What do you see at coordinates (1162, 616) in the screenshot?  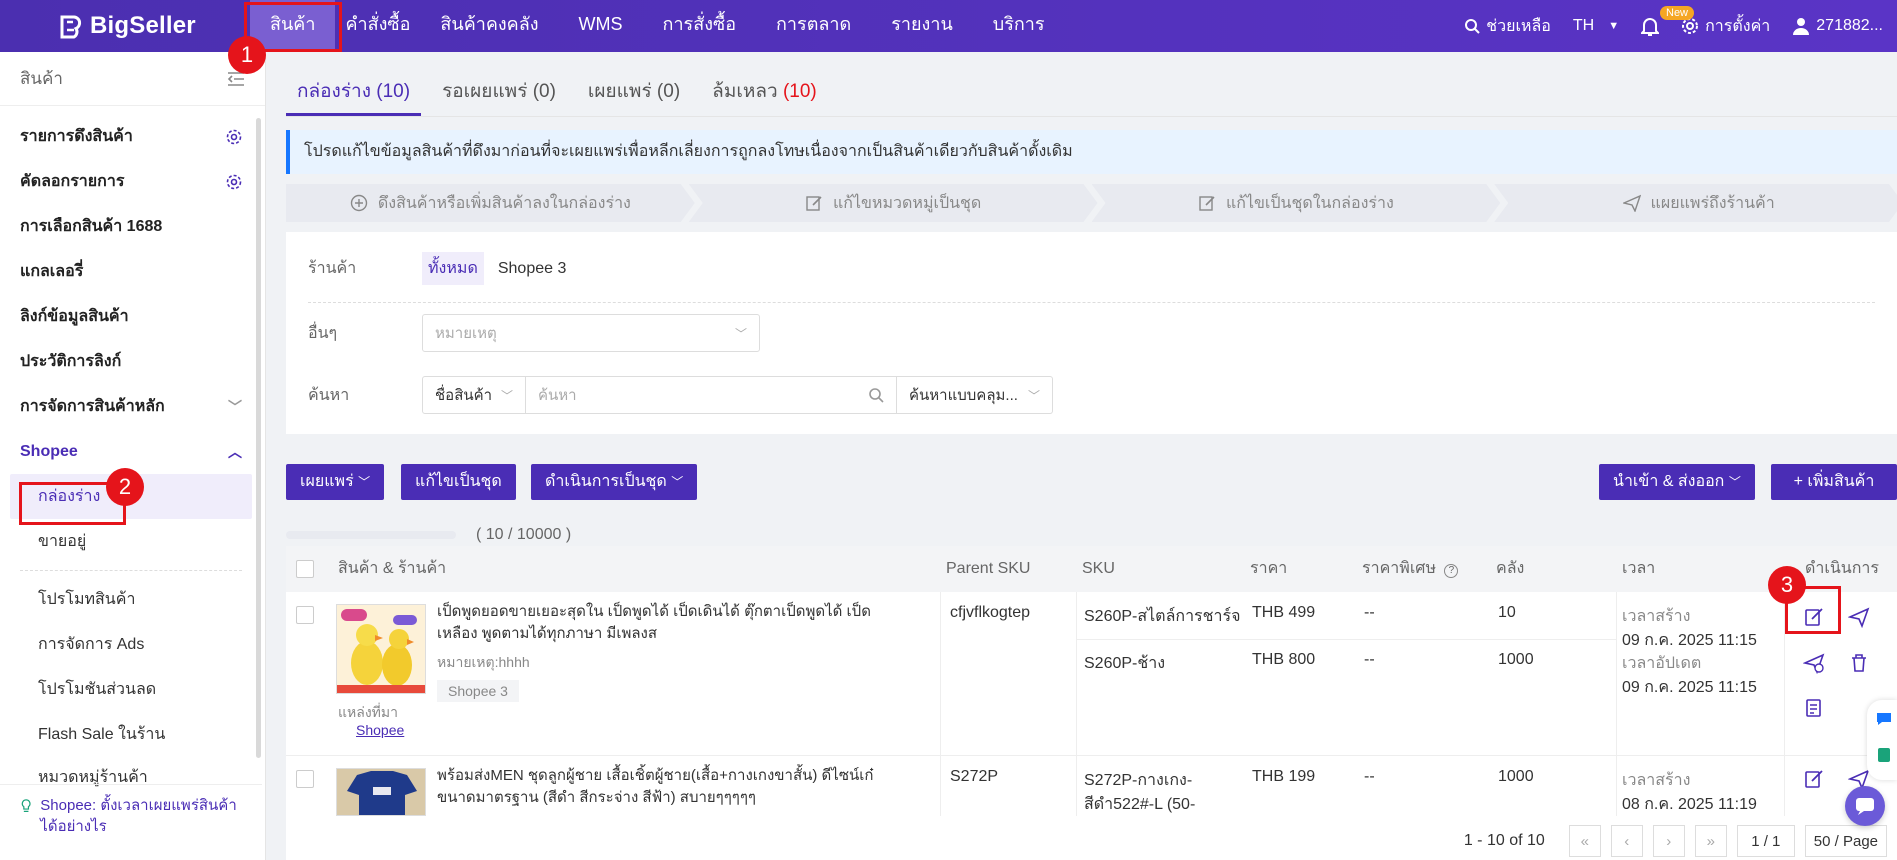 I see `variant-sku: S260P-สไตล์การชาร์จ` at bounding box center [1162, 616].